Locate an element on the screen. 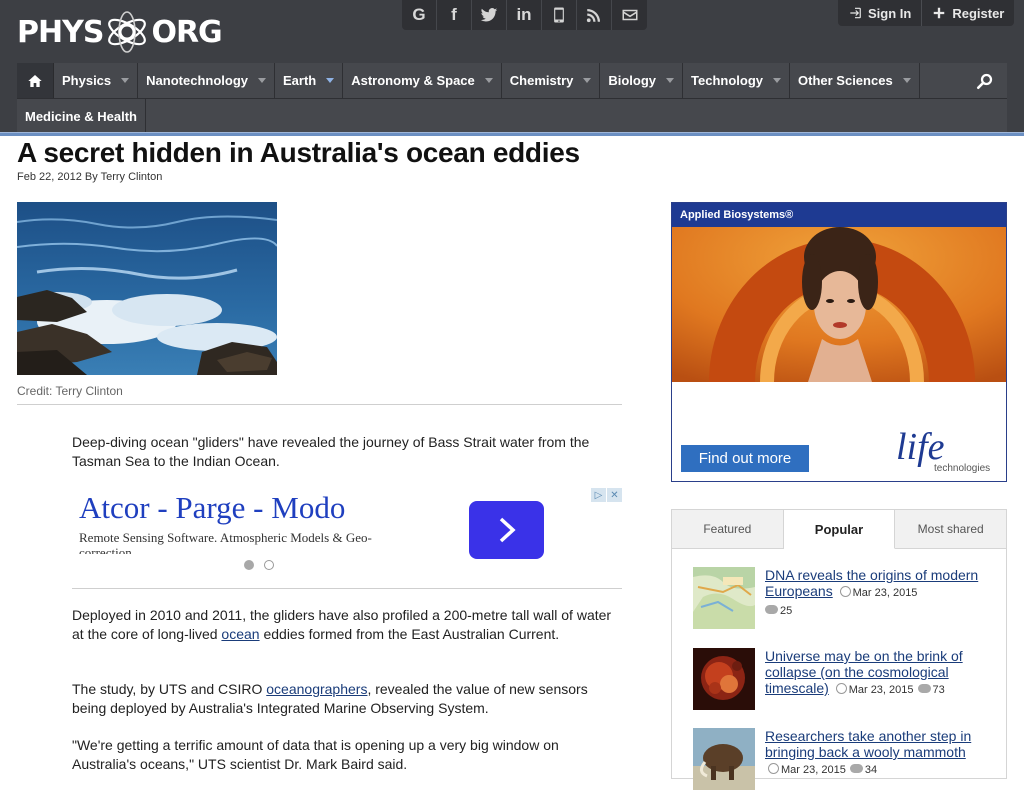  header-divider is located at coordinates (512, 134).